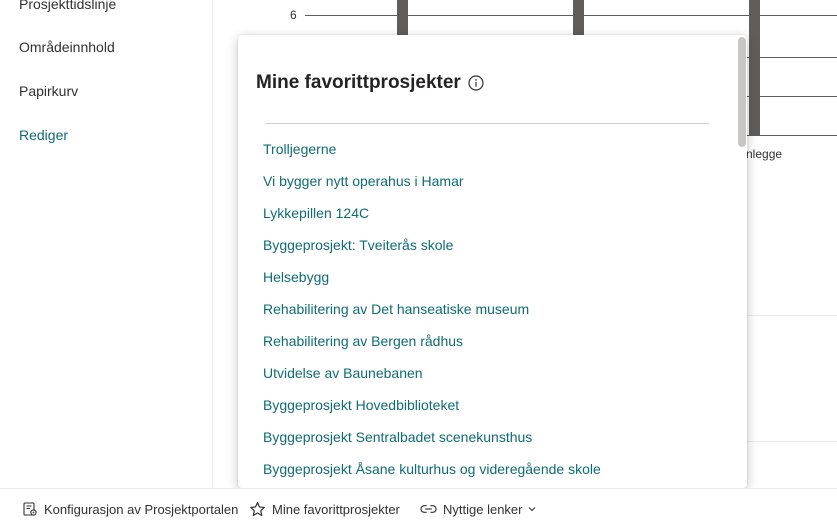 The height and width of the screenshot is (529, 837). I want to click on config-icon, so click(30, 509).